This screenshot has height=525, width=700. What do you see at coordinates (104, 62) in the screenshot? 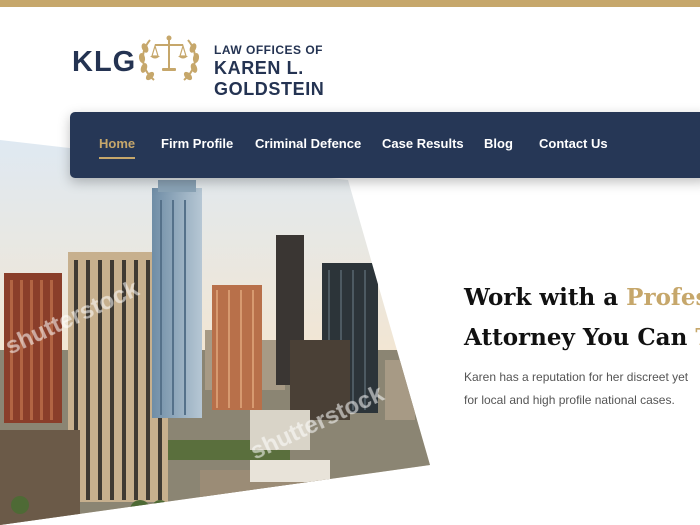
I see `logo-monogram: KLG` at bounding box center [104, 62].